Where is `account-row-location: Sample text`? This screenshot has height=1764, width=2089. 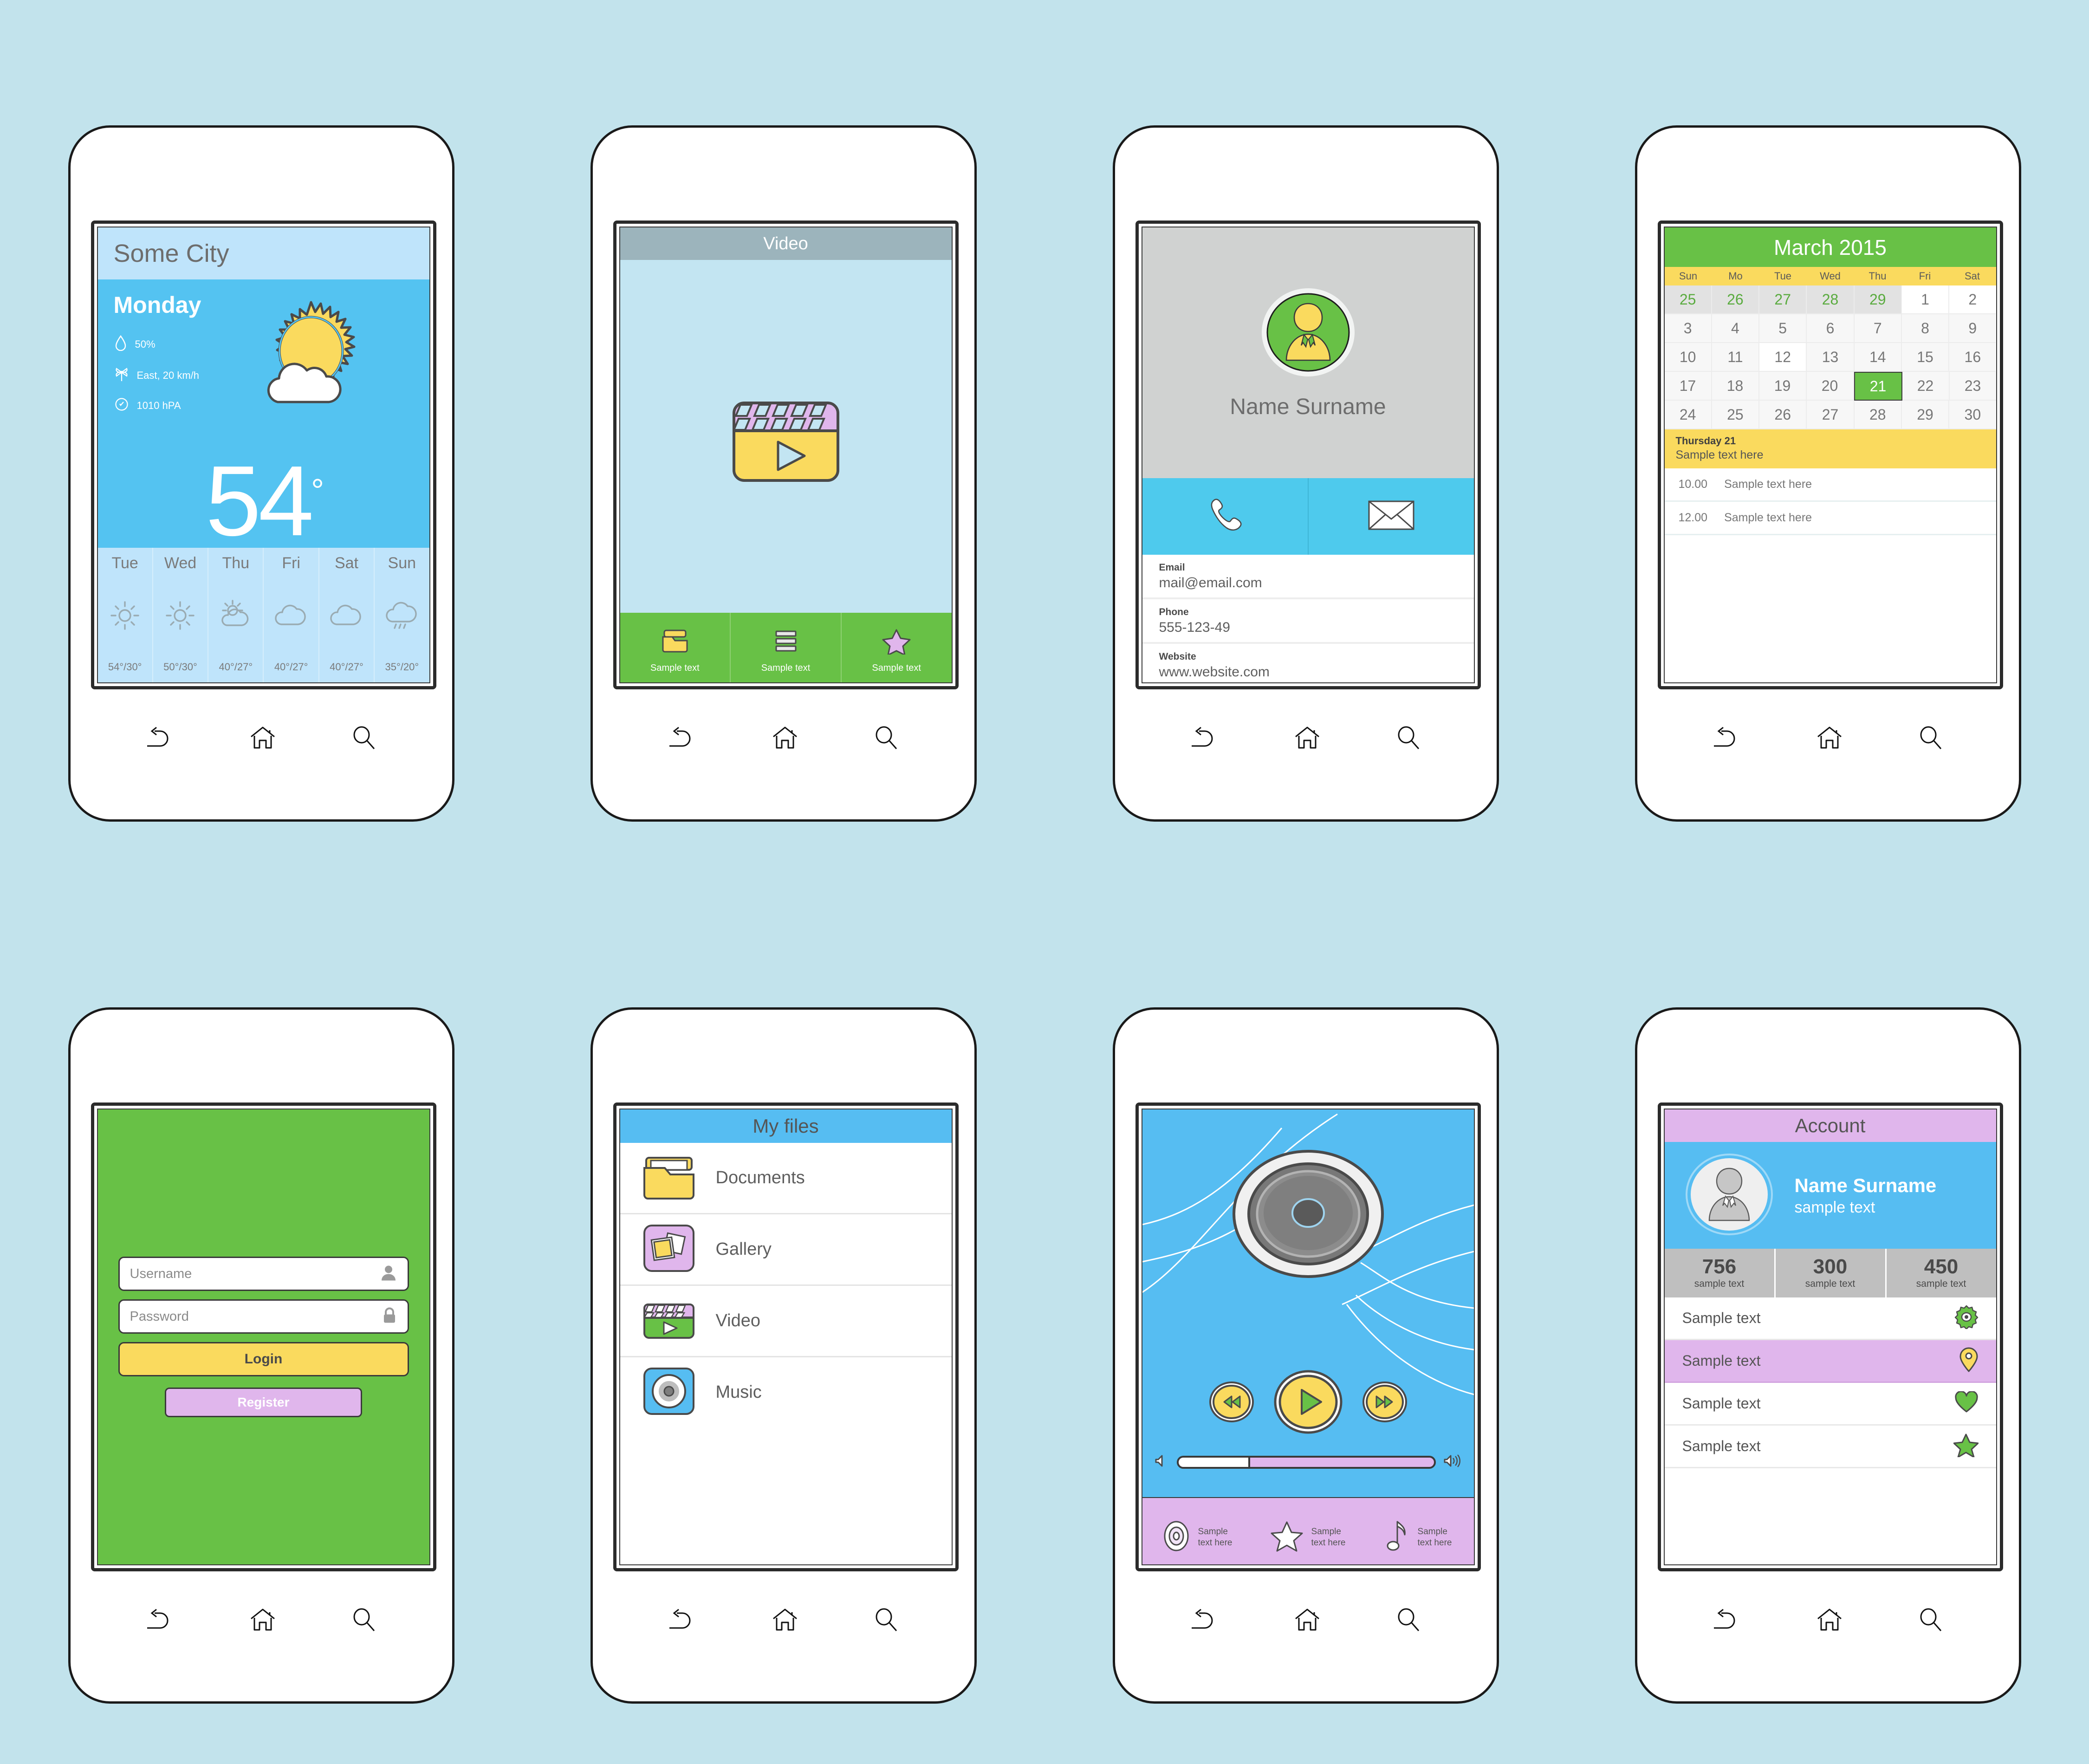 account-row-location: Sample text is located at coordinates (1830, 1361).